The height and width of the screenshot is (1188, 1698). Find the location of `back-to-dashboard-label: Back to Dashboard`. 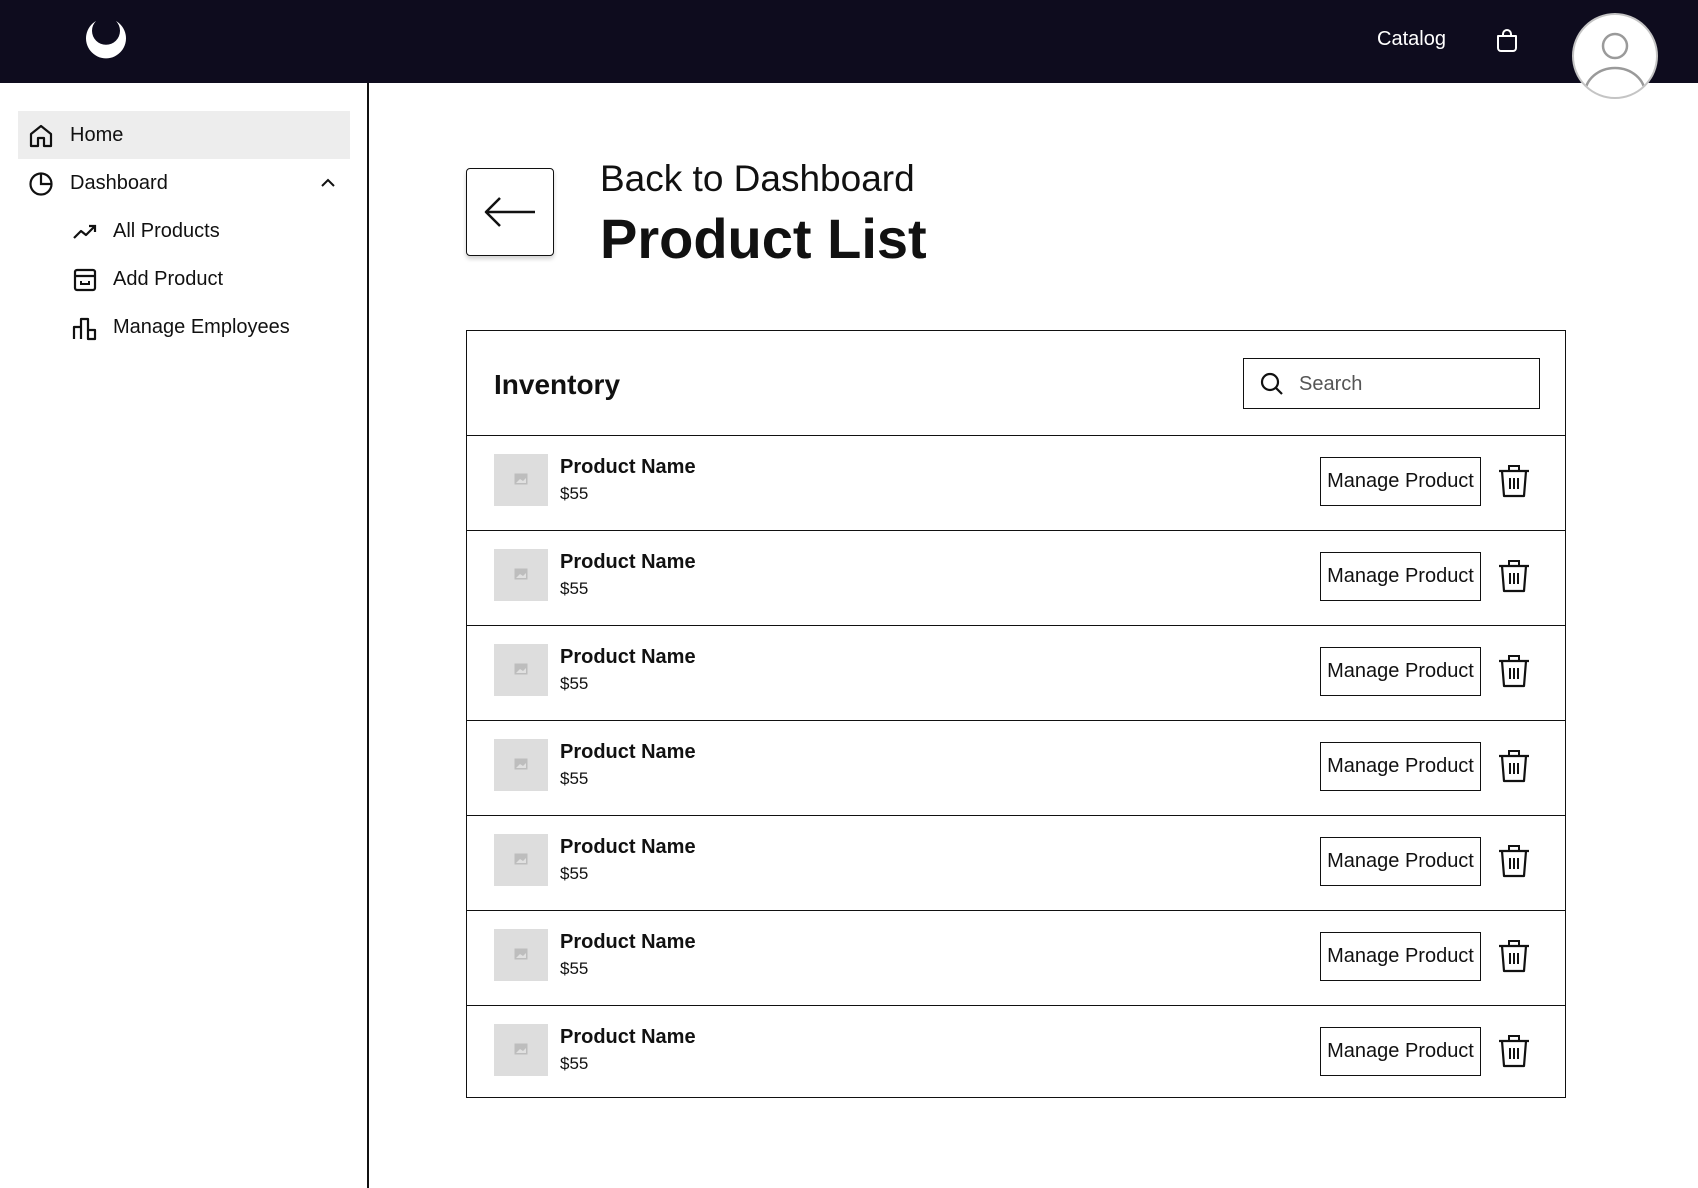

back-to-dashboard-label: Back to Dashboard is located at coordinates (757, 179).